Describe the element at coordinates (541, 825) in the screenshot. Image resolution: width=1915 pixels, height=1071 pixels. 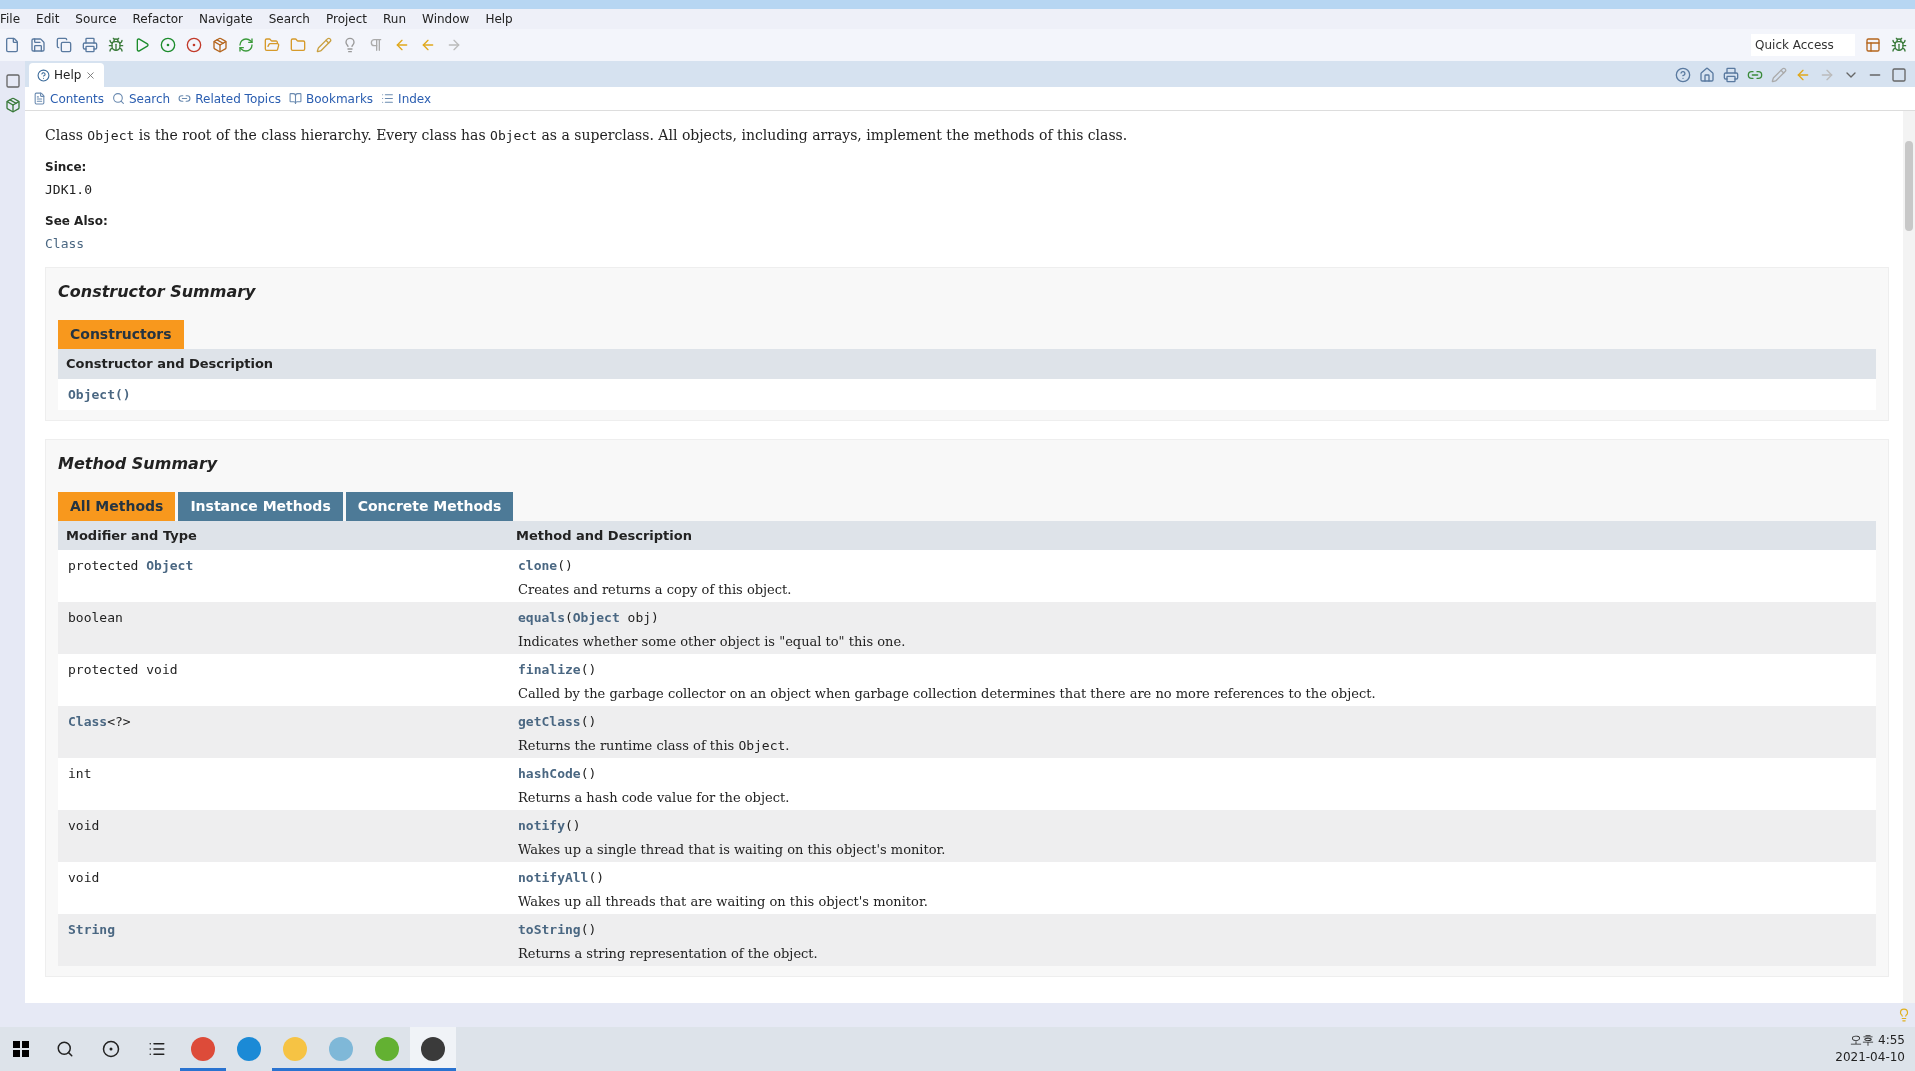
I see `type-link: notify` at that location.